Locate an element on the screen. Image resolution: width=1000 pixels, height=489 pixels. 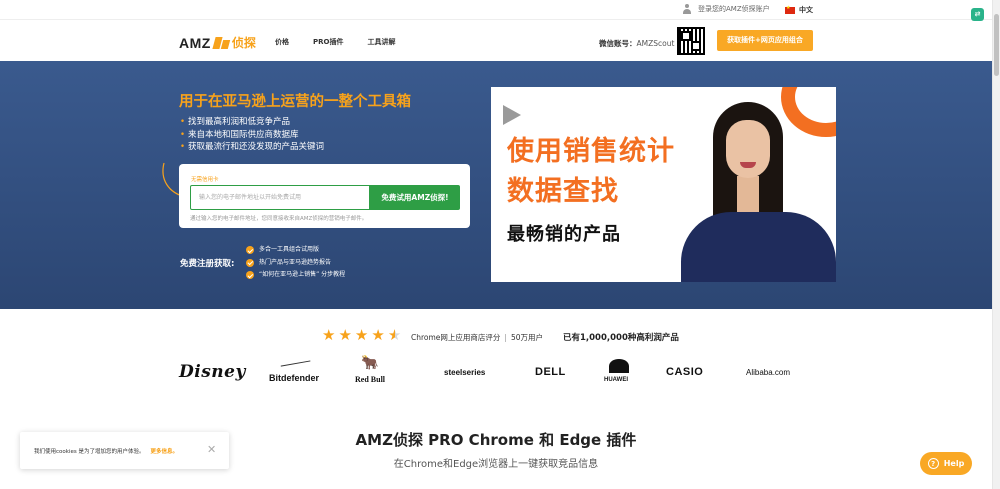
amzscout-logo: AMZ 侦探 is located at coordinates (217, 42).